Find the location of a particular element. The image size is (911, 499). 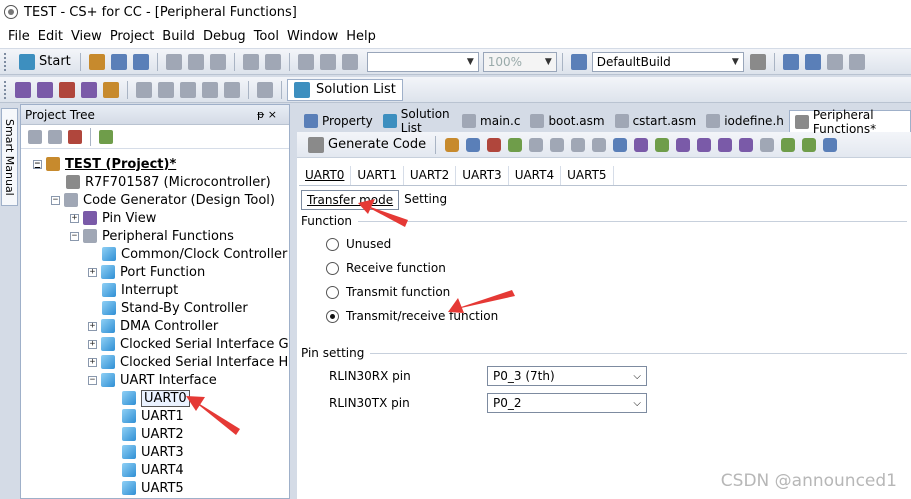

tree-node-uart3: UART3 is located at coordinates (153, 452).